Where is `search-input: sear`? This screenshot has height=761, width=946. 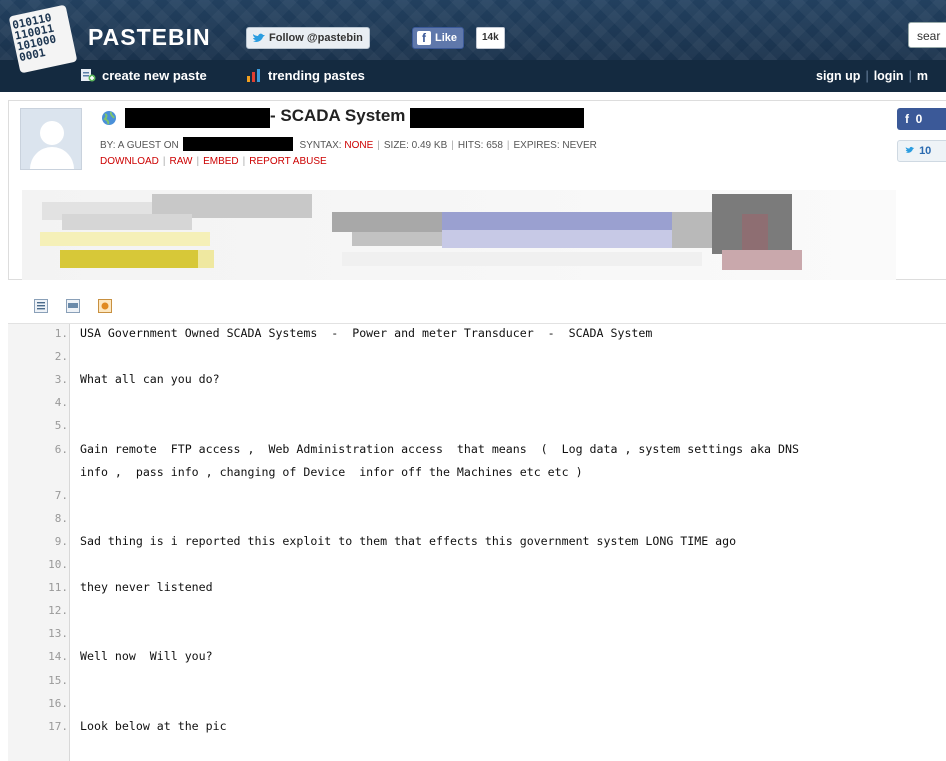
search-input: sear is located at coordinates (927, 35).